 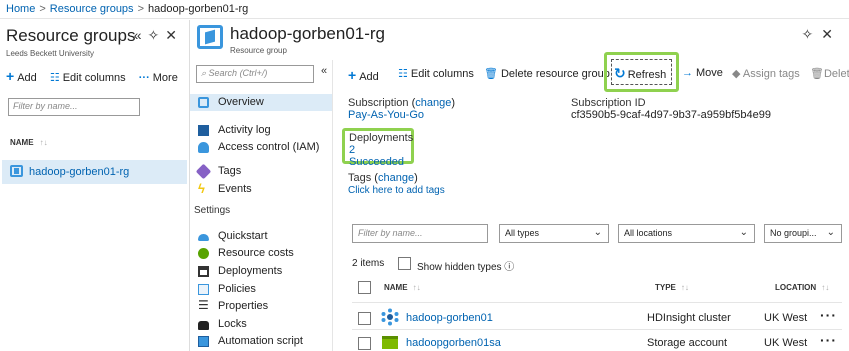 I want to click on settings-header: Settings, so click(x=212, y=210).